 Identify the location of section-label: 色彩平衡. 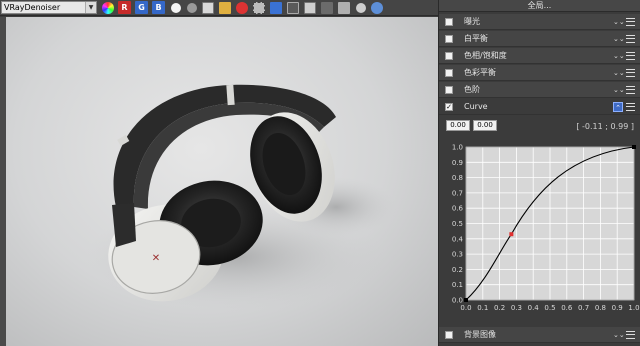
(480, 72).